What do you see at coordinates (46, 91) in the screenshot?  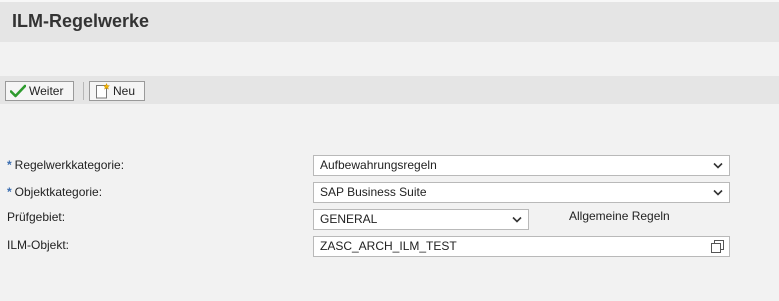 I see `continue-button-label: Weiter` at bounding box center [46, 91].